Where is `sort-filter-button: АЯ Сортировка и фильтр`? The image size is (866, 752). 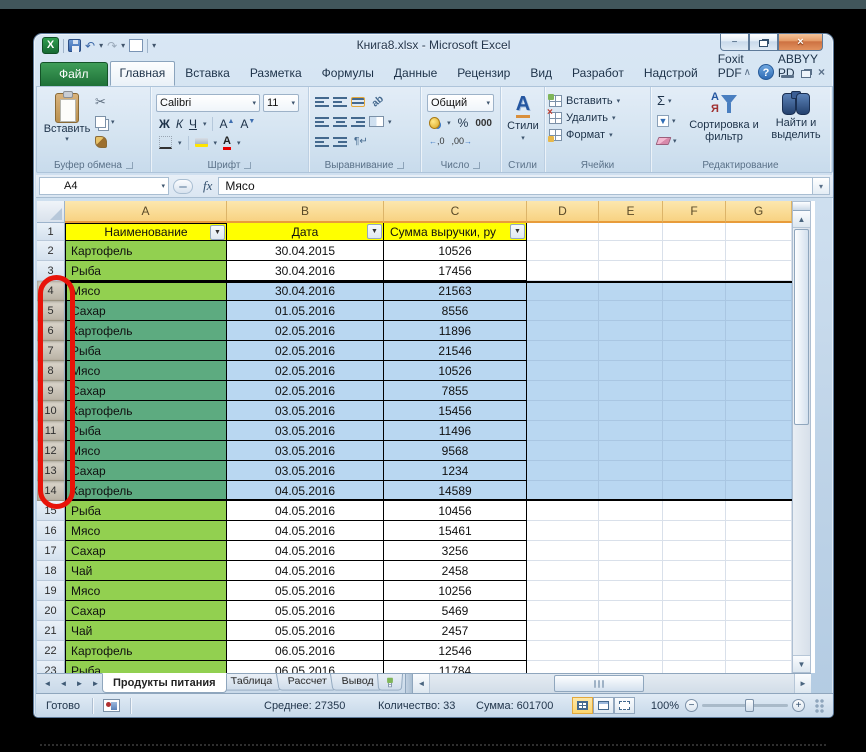 sort-filter-button: АЯ Сортировка и фильтр is located at coordinates (724, 117).